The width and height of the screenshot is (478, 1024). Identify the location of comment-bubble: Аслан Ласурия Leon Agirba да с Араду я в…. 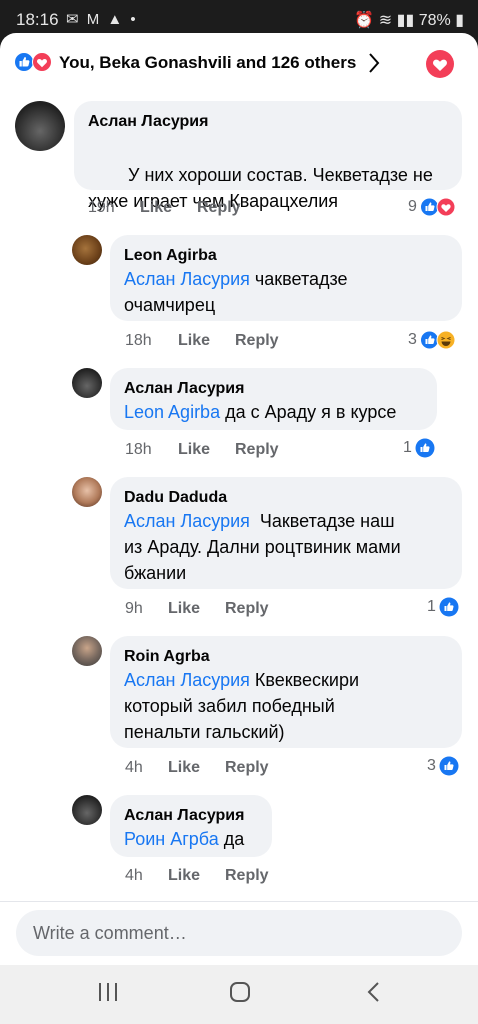
(273, 399).